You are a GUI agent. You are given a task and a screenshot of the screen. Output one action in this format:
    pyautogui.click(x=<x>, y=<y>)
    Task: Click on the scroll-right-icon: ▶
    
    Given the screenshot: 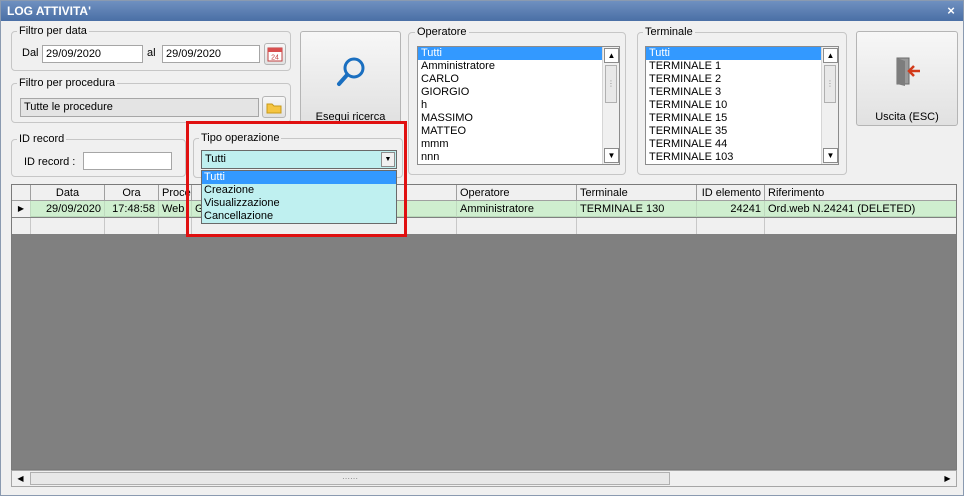 What is the action you would take?
    pyautogui.click(x=947, y=478)
    